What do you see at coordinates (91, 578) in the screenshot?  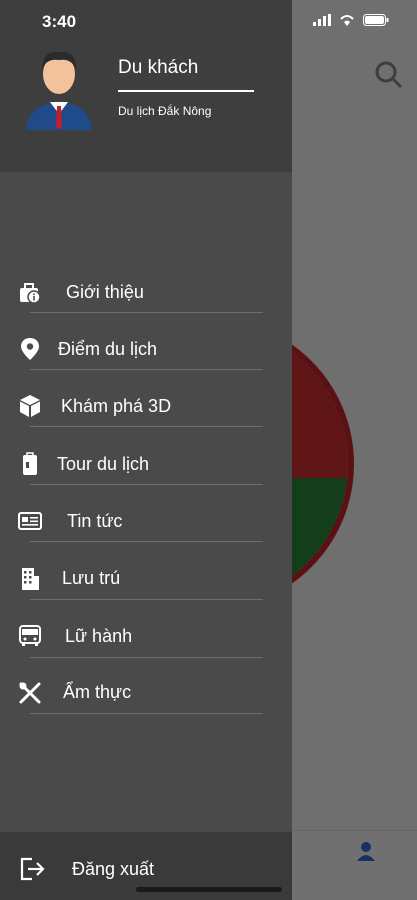 I see `menu-label: Lưu trú` at bounding box center [91, 578].